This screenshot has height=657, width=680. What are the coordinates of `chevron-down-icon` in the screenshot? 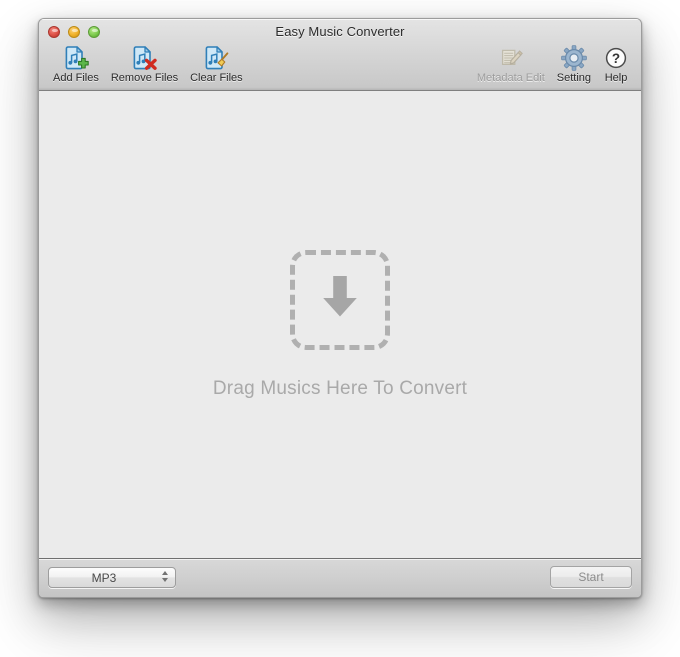 It's located at (165, 580).